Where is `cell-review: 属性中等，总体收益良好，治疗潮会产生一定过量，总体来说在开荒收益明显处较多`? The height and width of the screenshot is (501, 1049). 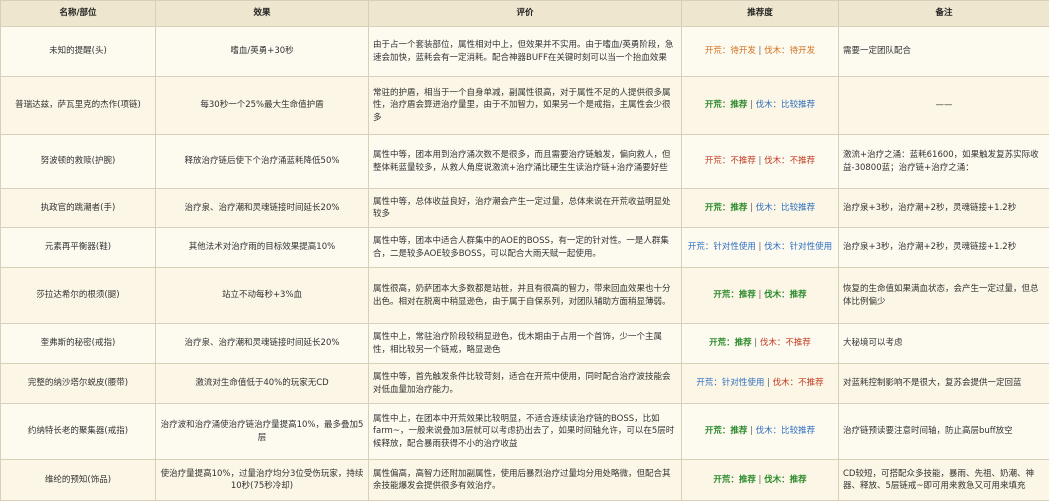
cell-review: 属性中等，总体收益良好，治疗潮会产生一定过量，总体来说在开荒收益明显处较多 is located at coordinates (525, 208).